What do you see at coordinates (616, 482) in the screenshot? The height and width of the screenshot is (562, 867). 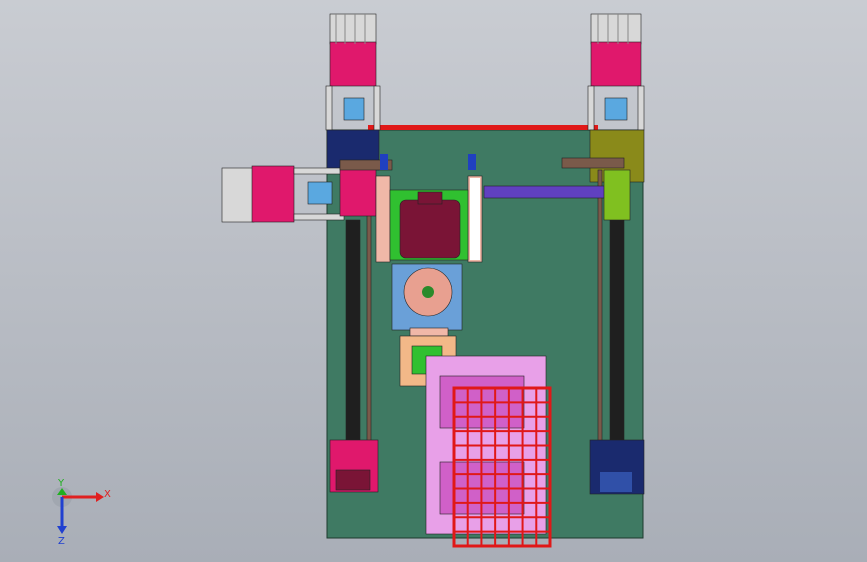 I see `bottom-right-nut` at bounding box center [616, 482].